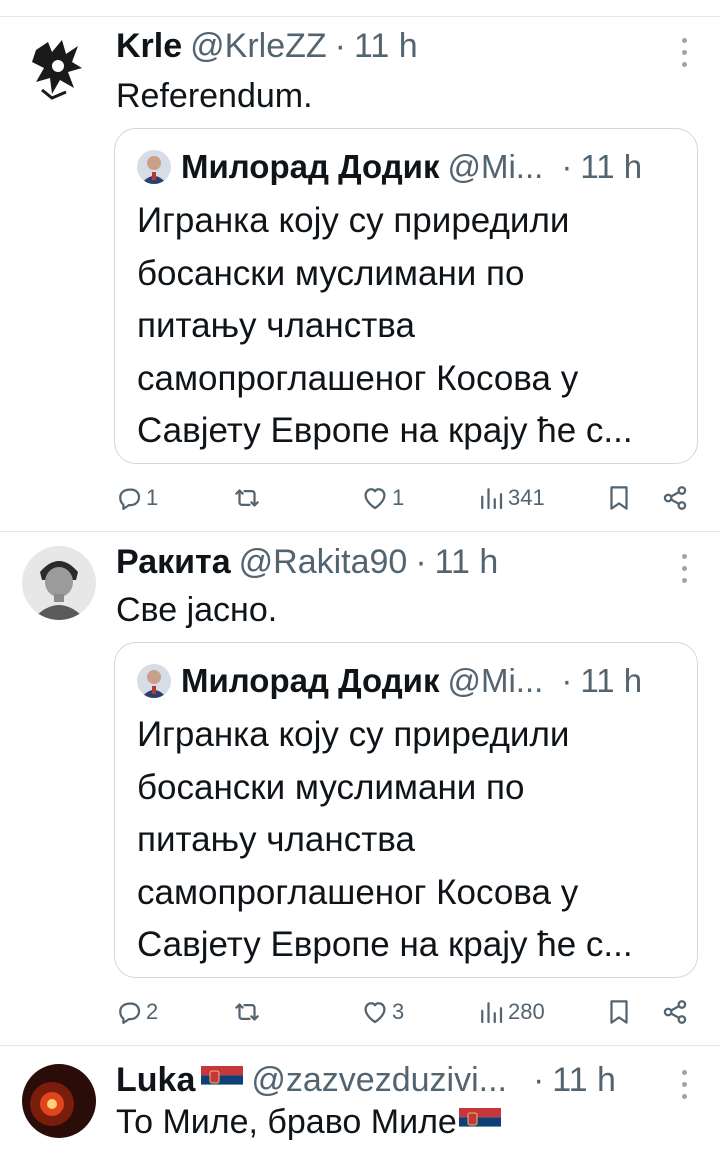 The height and width of the screenshot is (1158, 720). I want to click on like-button: 3, so click(382, 1012).